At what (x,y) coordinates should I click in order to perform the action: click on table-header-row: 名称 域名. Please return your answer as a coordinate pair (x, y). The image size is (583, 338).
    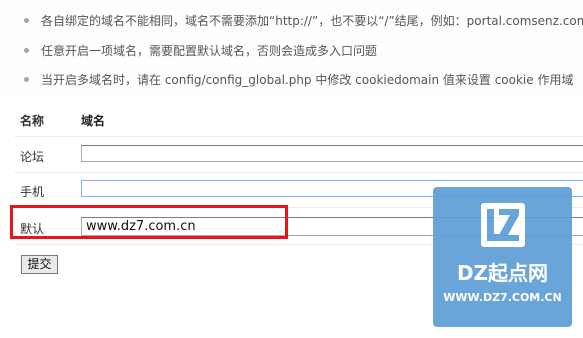
    Looking at the image, I should click on (298, 118).